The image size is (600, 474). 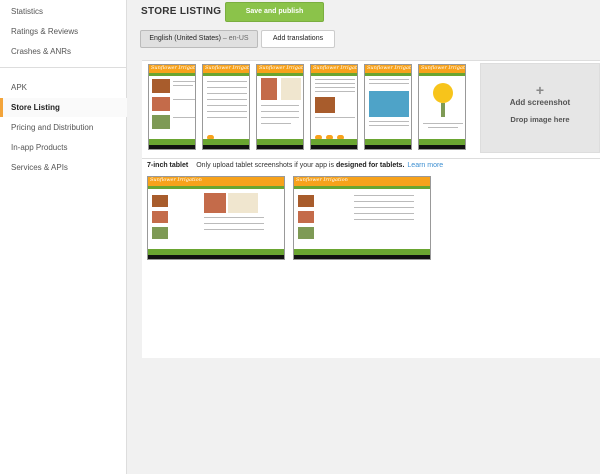 What do you see at coordinates (63, 11) in the screenshot?
I see `sidebar-item-statistics: Statistics` at bounding box center [63, 11].